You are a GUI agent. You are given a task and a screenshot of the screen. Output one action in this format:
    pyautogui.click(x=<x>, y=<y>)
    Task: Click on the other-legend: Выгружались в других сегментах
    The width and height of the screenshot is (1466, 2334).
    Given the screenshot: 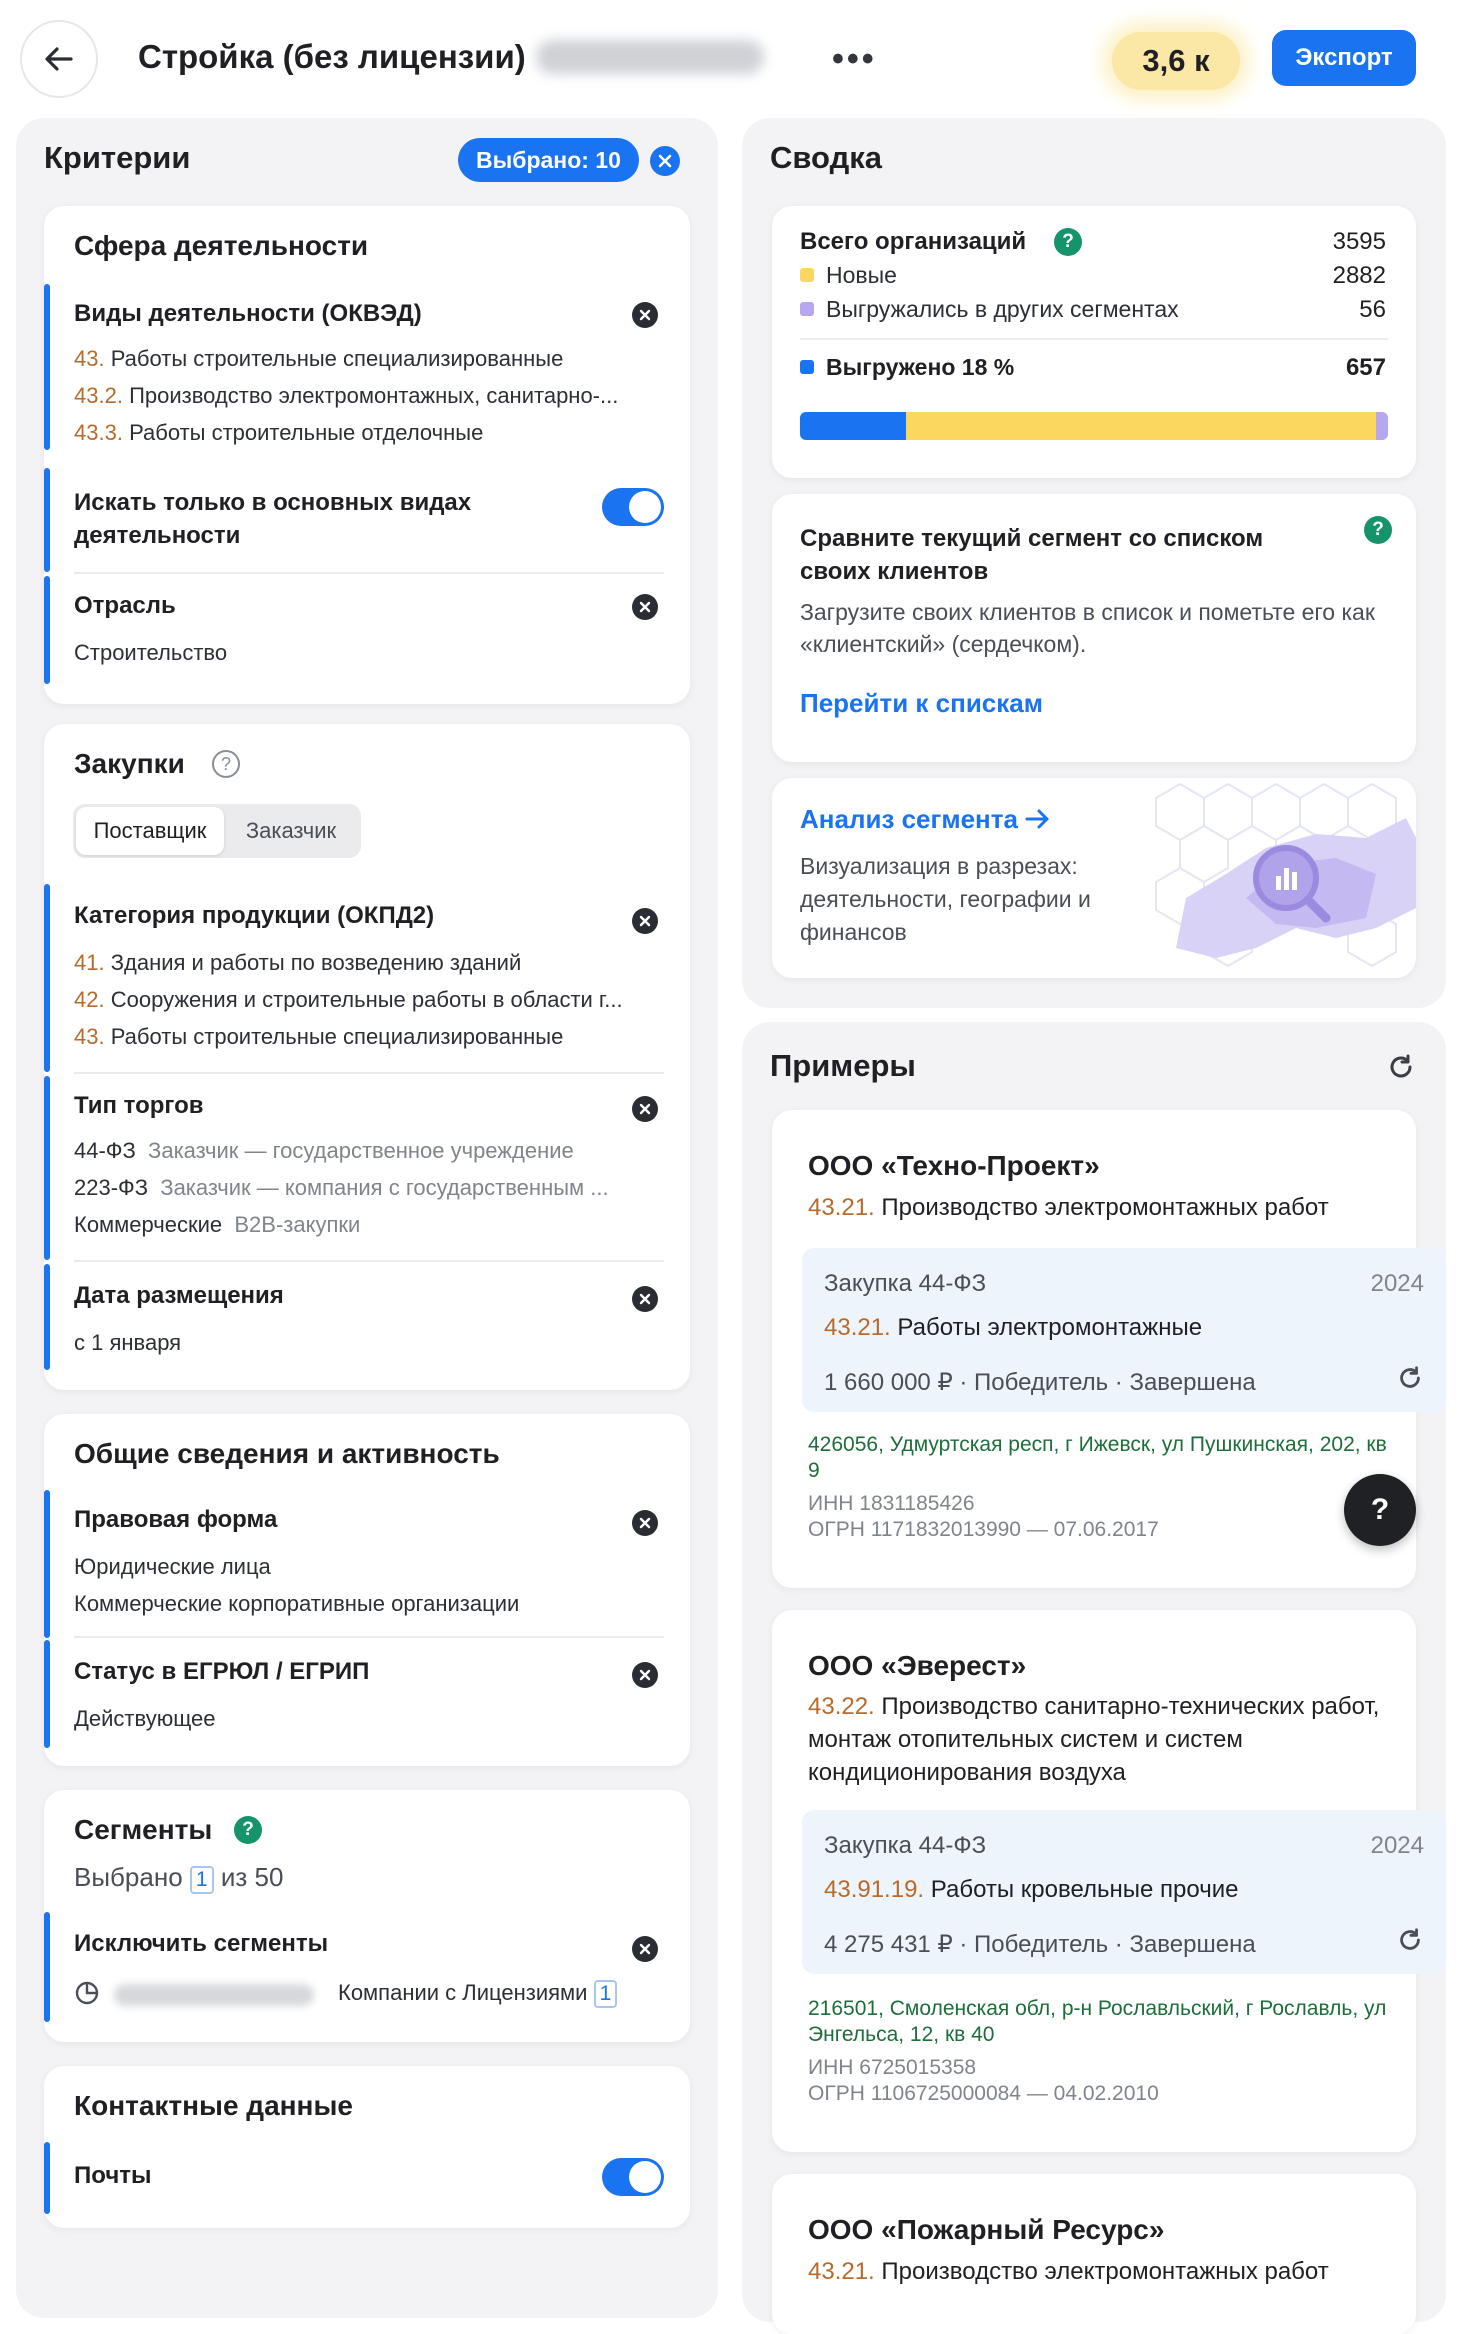 What is the action you would take?
    pyautogui.click(x=989, y=309)
    